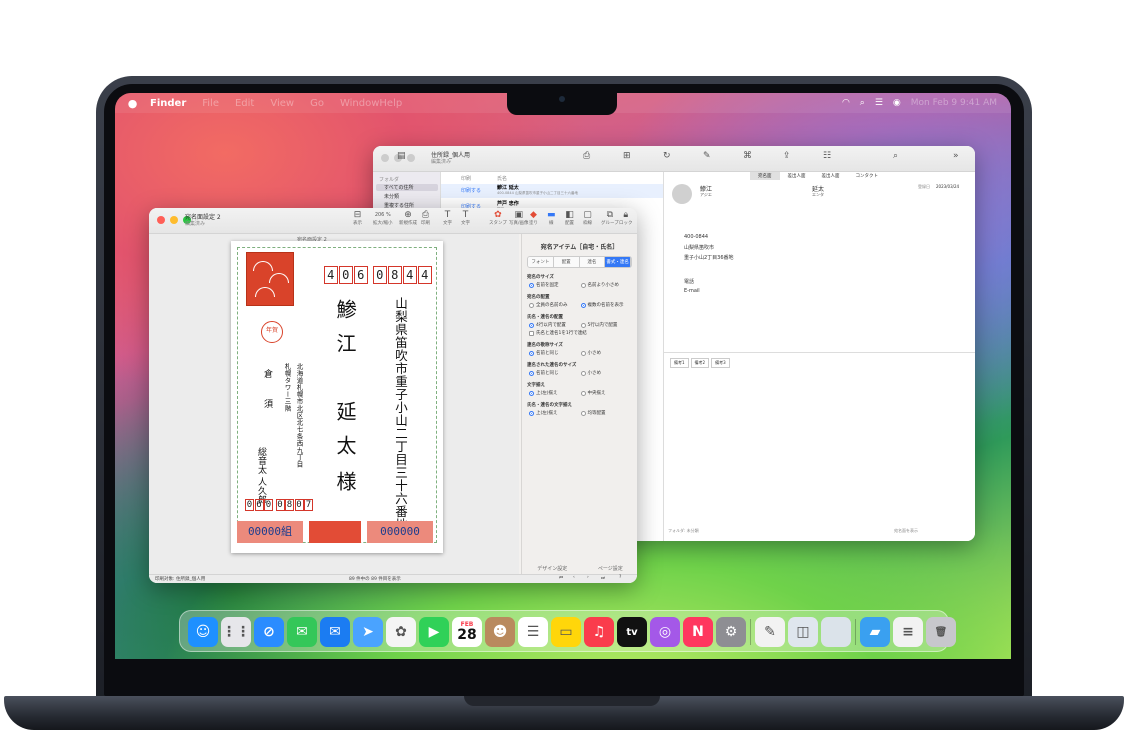  I want to click on inspector-tab-joint: 連名, so click(592, 262).